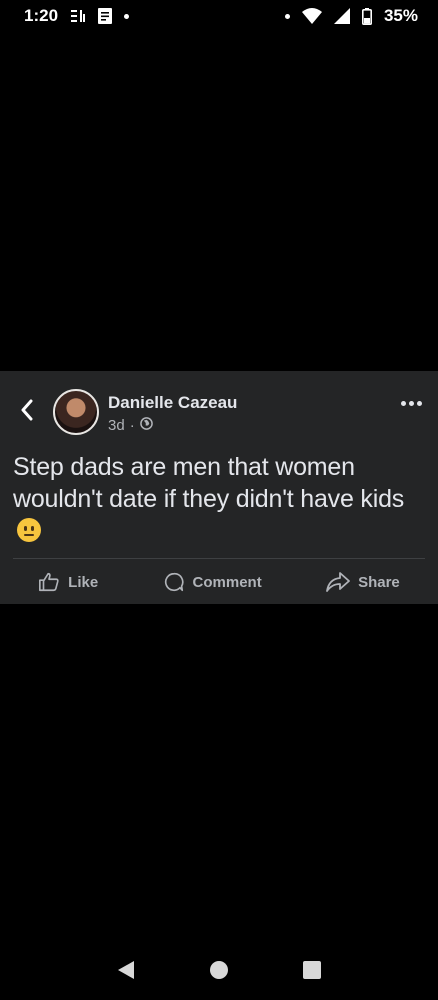 This screenshot has height=1000, width=438. What do you see at coordinates (41, 15) in the screenshot?
I see `status-time: 1:20` at bounding box center [41, 15].